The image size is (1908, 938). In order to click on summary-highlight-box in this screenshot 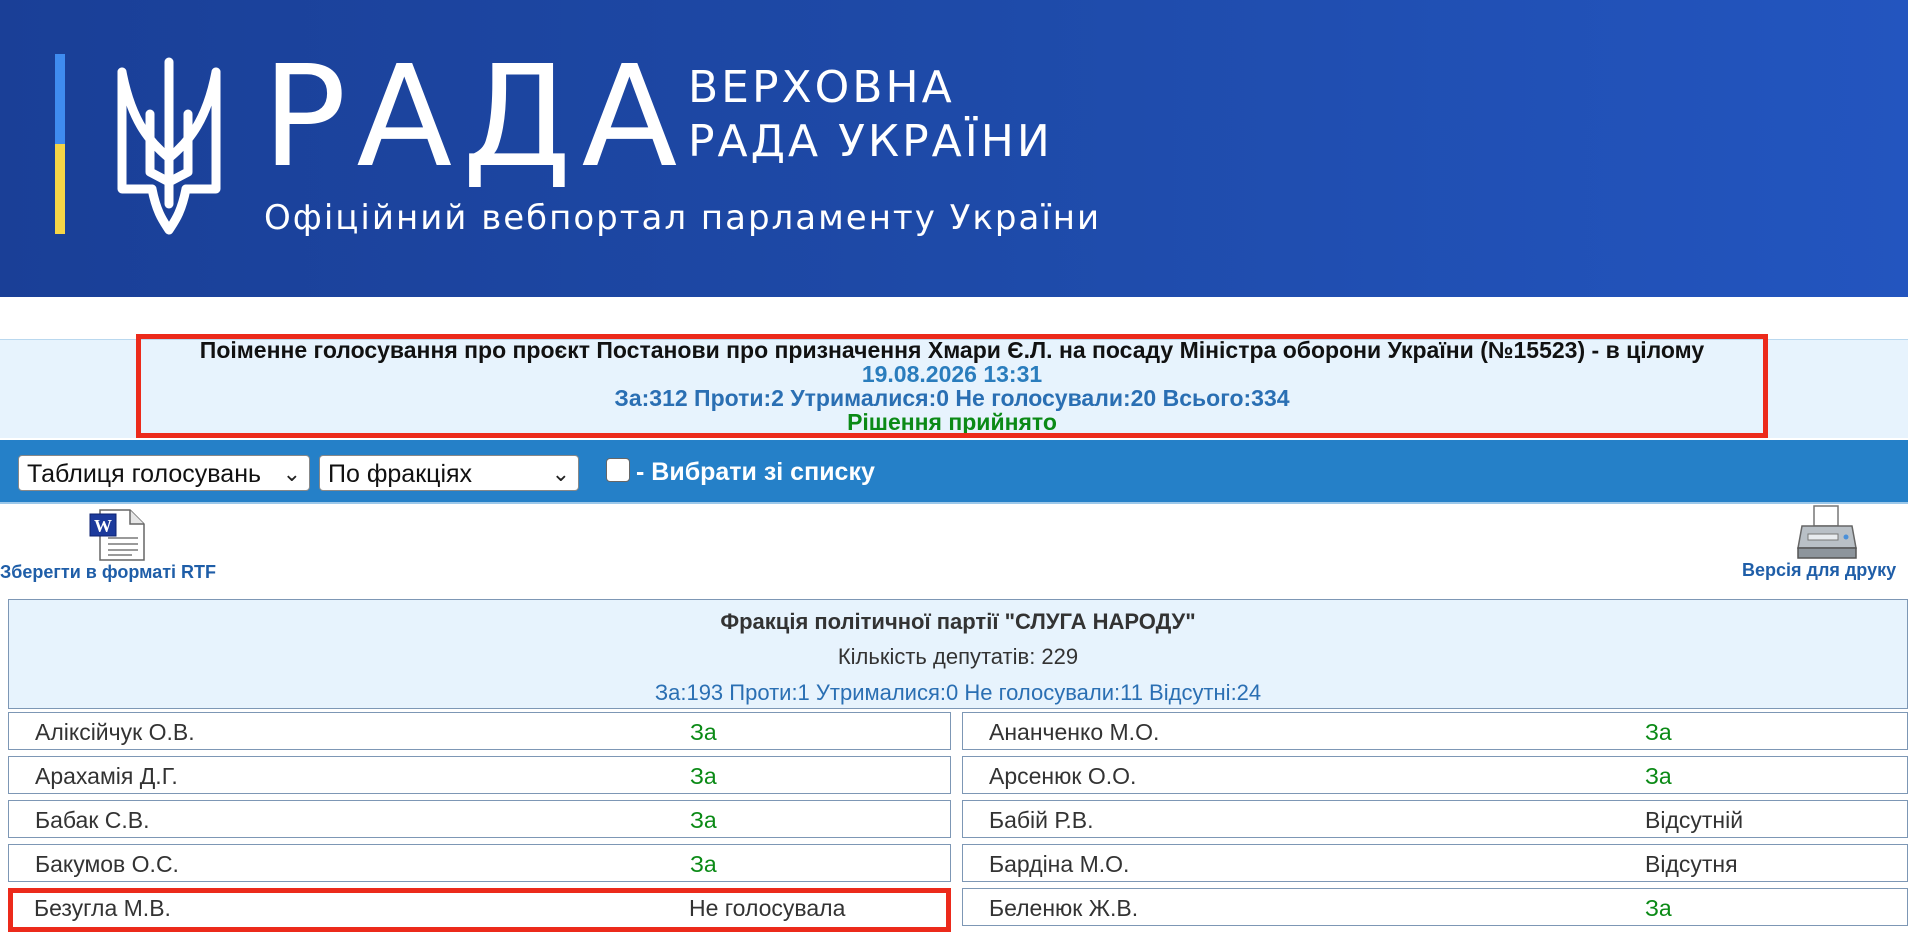, I will do `click(952, 386)`.